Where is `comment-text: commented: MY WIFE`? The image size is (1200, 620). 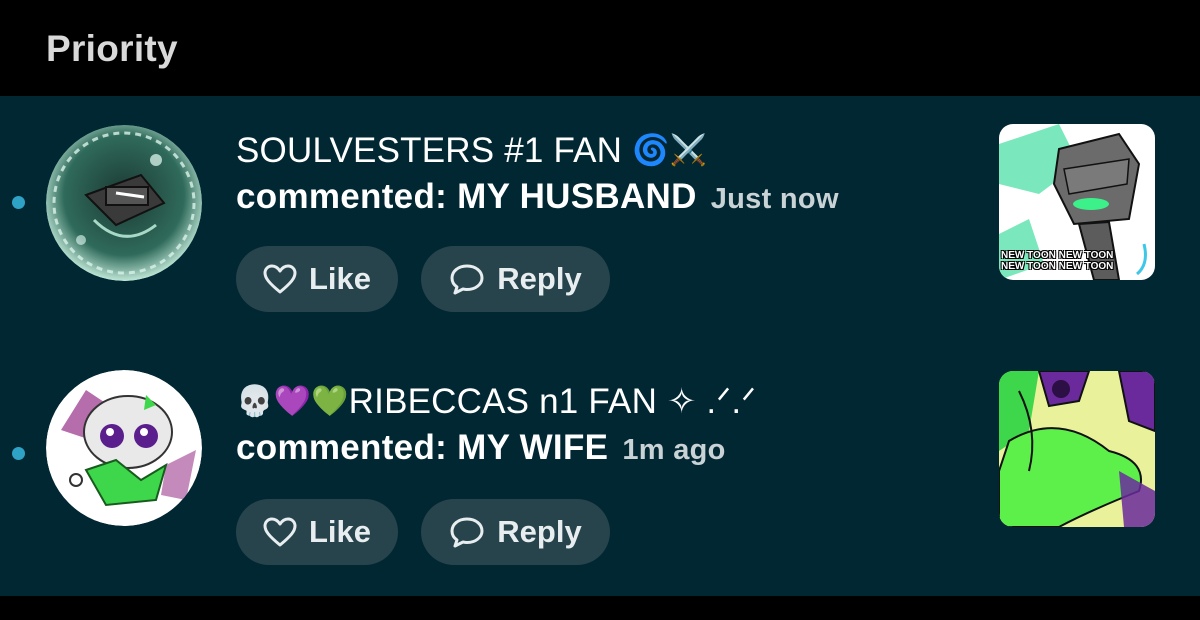 comment-text: commented: MY WIFE is located at coordinates (422, 447).